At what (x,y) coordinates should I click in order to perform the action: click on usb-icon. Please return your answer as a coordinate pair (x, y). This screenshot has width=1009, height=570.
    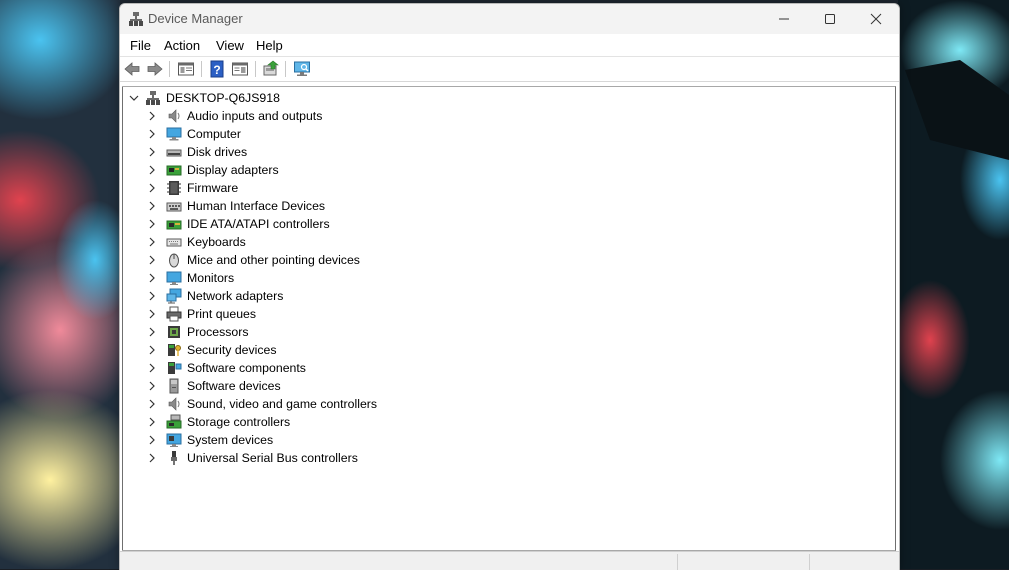
    Looking at the image, I should click on (174, 458).